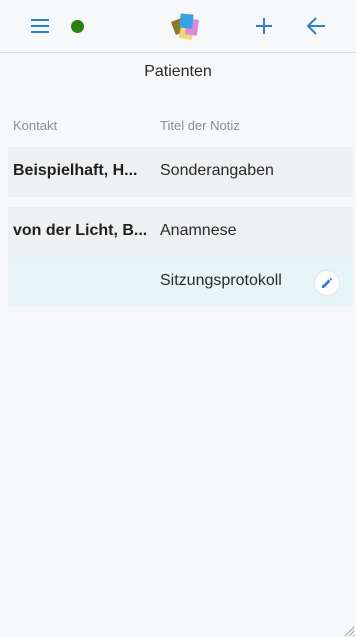 This screenshot has width=356, height=637. I want to click on resize-grip-icon, so click(349, 630).